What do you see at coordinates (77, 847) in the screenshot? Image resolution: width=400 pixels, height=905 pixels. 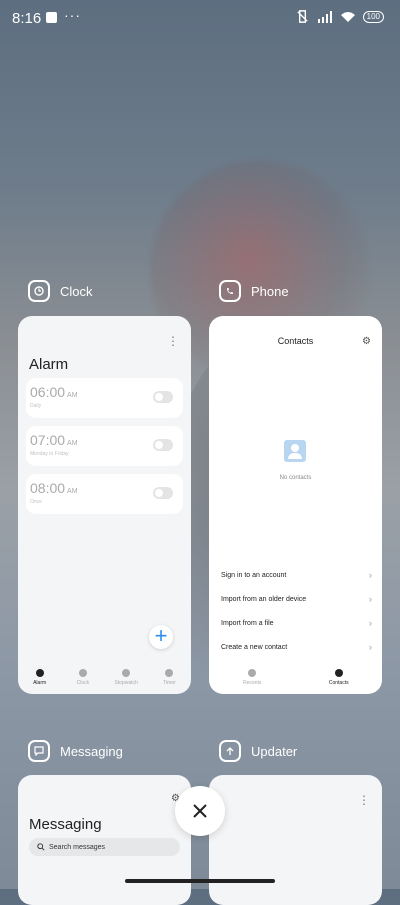 I see `search-placeholder: Search messages` at bounding box center [77, 847].